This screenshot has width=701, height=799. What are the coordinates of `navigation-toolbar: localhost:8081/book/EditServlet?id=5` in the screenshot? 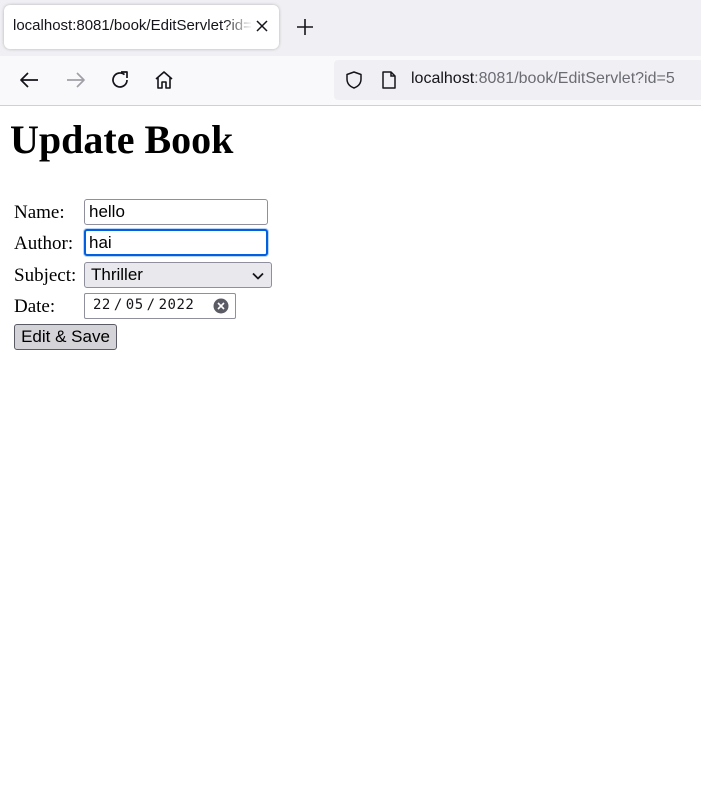 It's located at (350, 81).